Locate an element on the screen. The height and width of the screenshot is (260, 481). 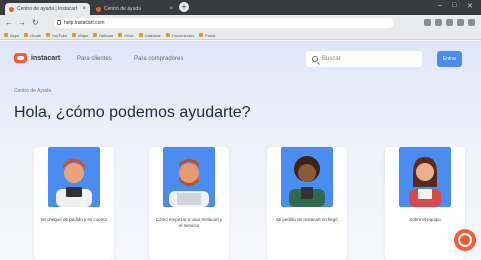
bookmark-item: Documentos is located at coordinates (180, 35).